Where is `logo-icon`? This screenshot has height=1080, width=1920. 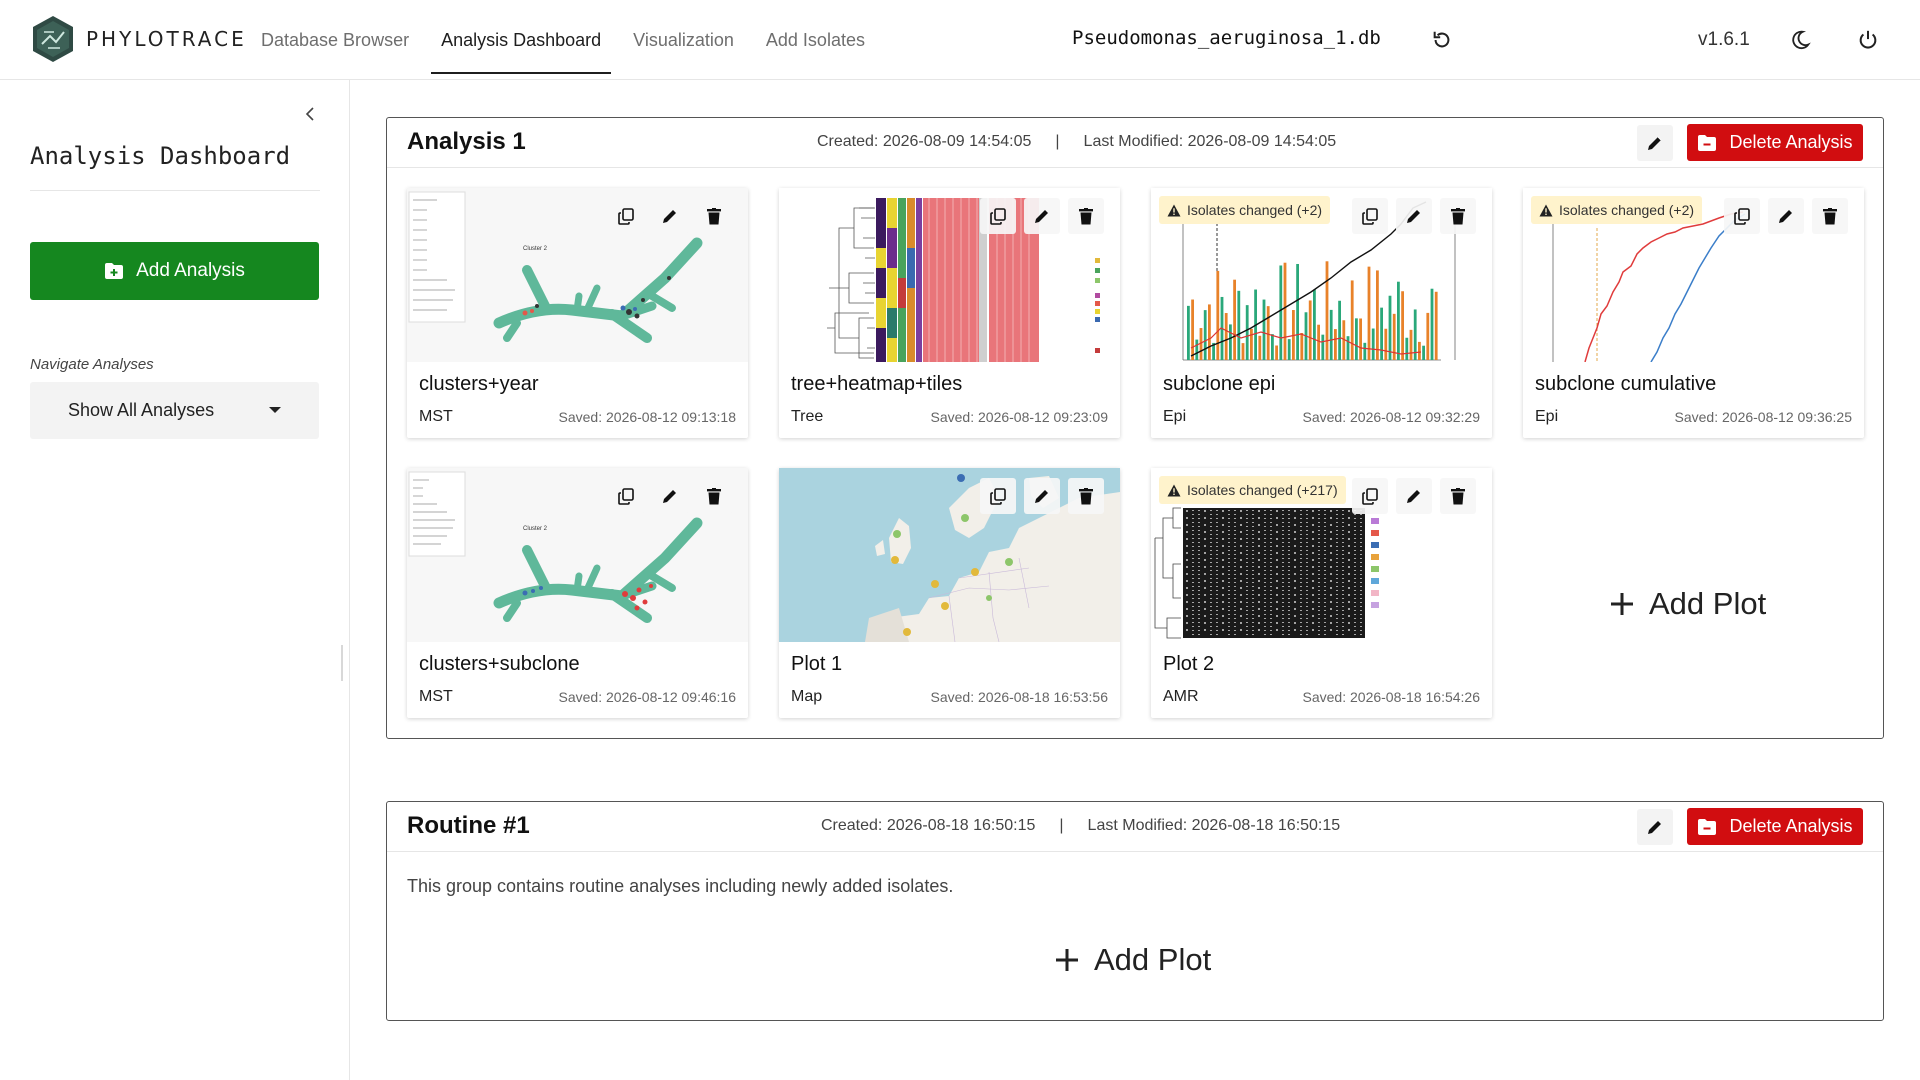 logo-icon is located at coordinates (53, 39).